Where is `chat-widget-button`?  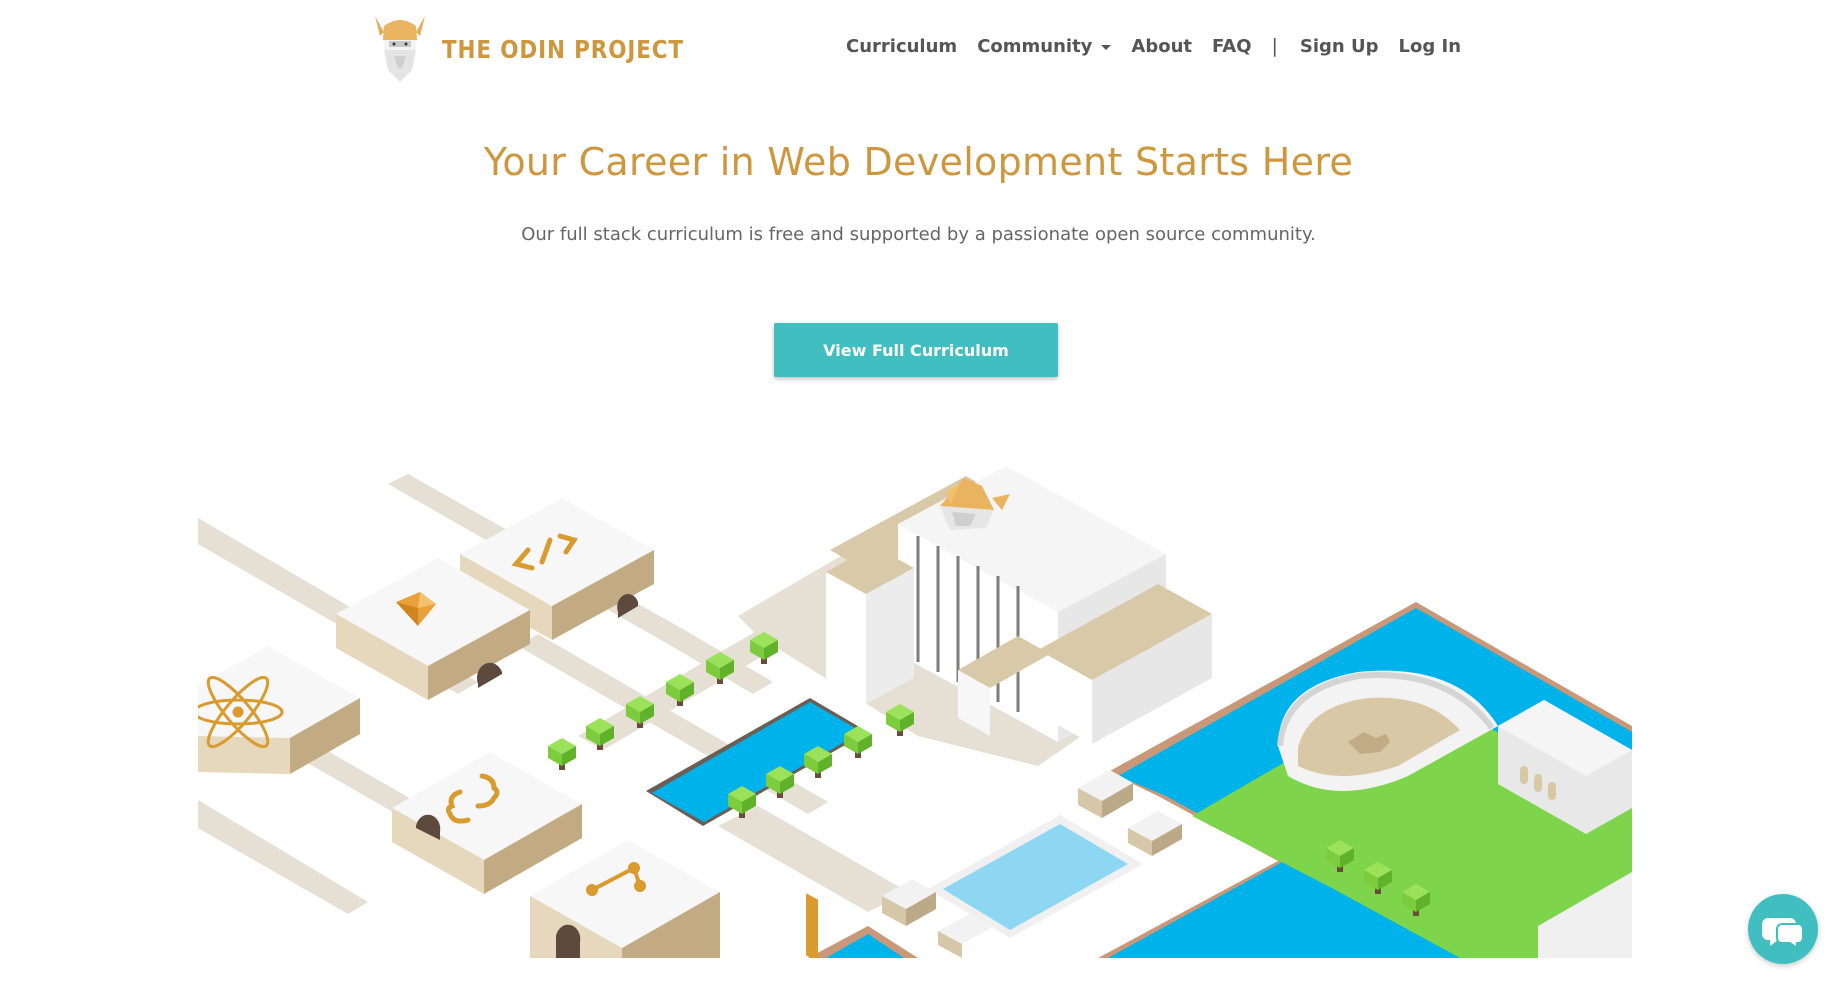 chat-widget-button is located at coordinates (1783, 929).